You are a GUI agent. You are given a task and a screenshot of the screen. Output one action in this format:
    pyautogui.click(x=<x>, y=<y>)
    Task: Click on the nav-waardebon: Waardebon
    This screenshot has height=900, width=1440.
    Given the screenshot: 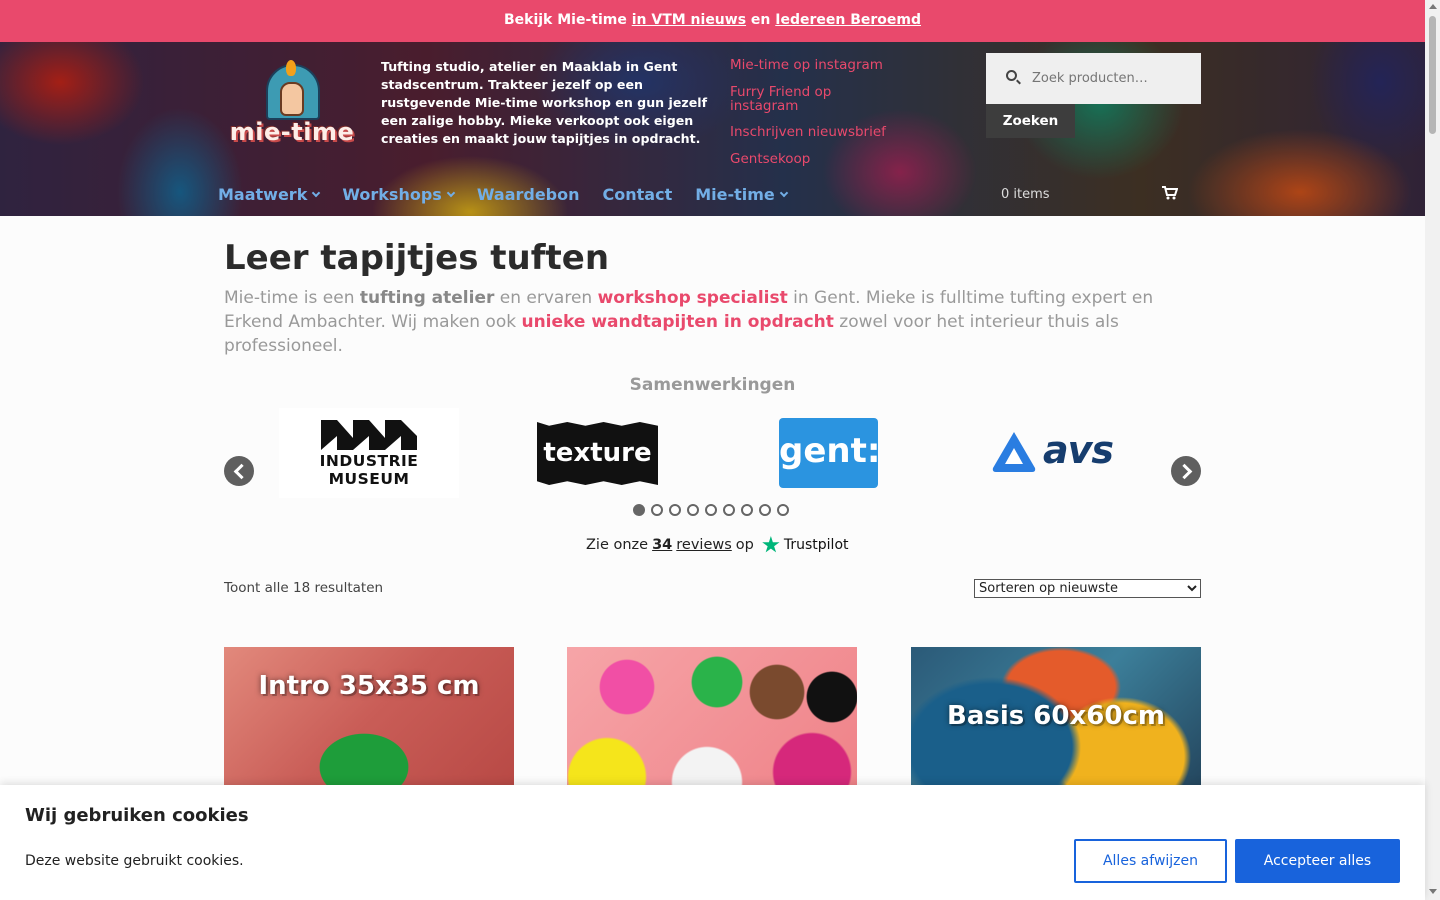 What is the action you would take?
    pyautogui.click(x=528, y=194)
    